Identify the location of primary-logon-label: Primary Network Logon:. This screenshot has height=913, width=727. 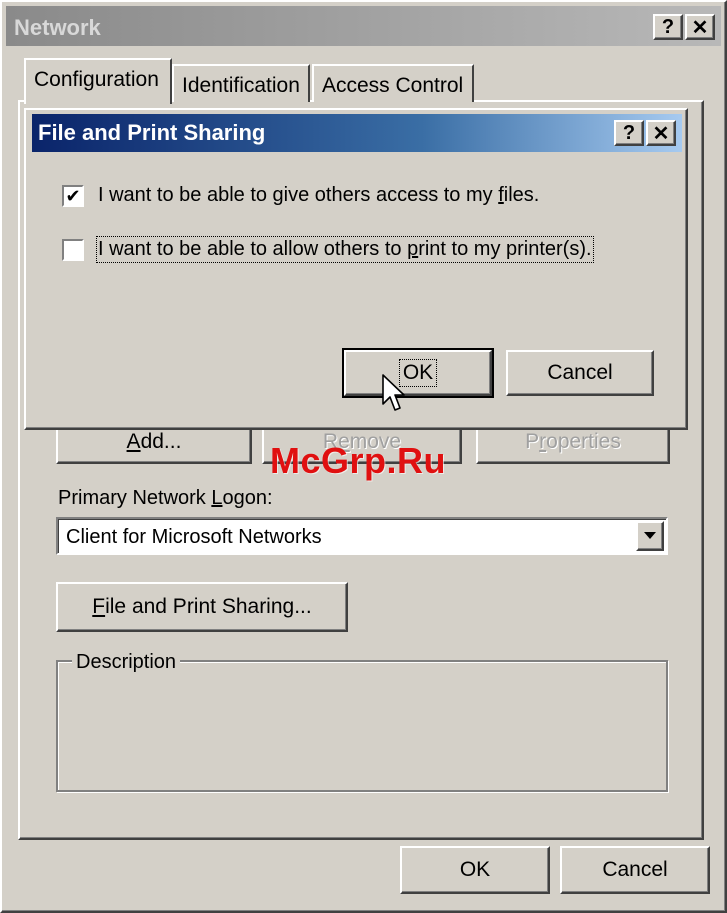
(165, 498).